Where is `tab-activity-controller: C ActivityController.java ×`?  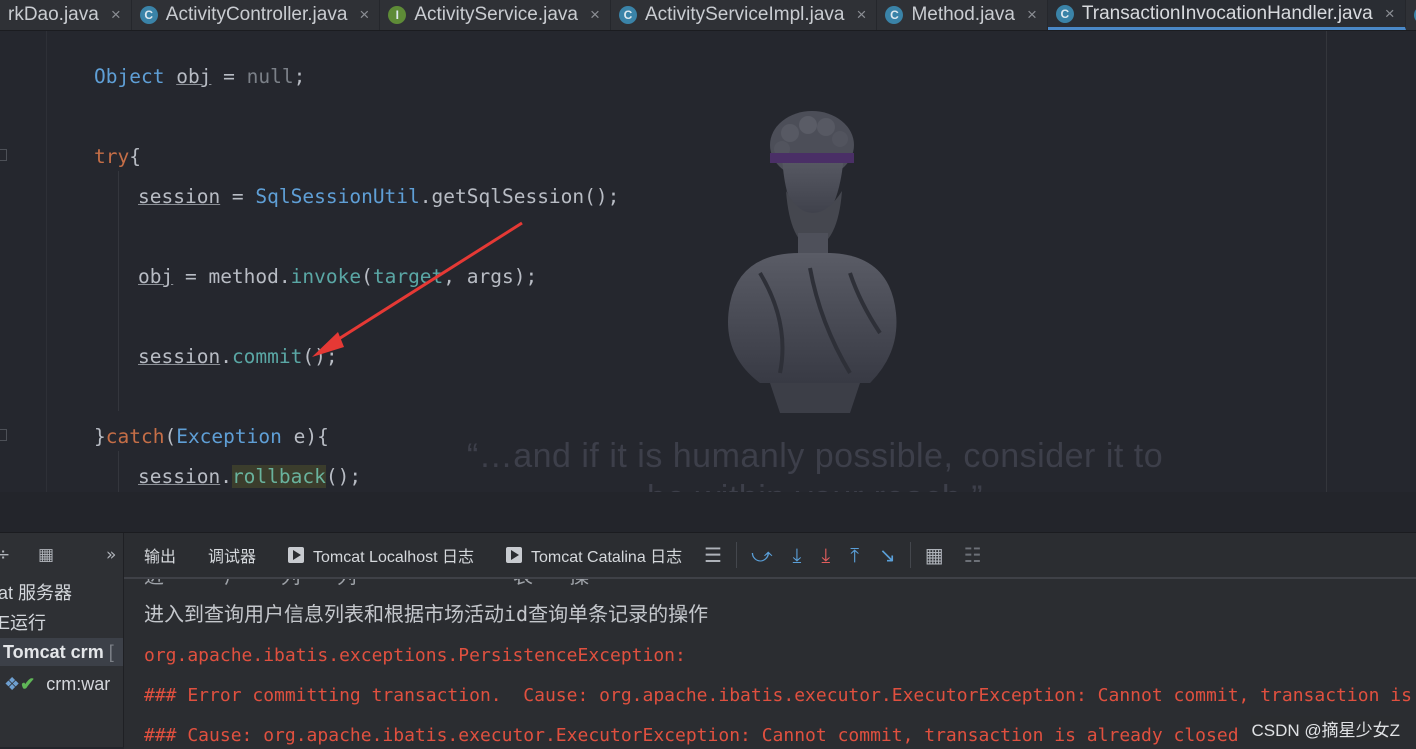
tab-activity-controller: C ActivityController.java × is located at coordinates (256, 15).